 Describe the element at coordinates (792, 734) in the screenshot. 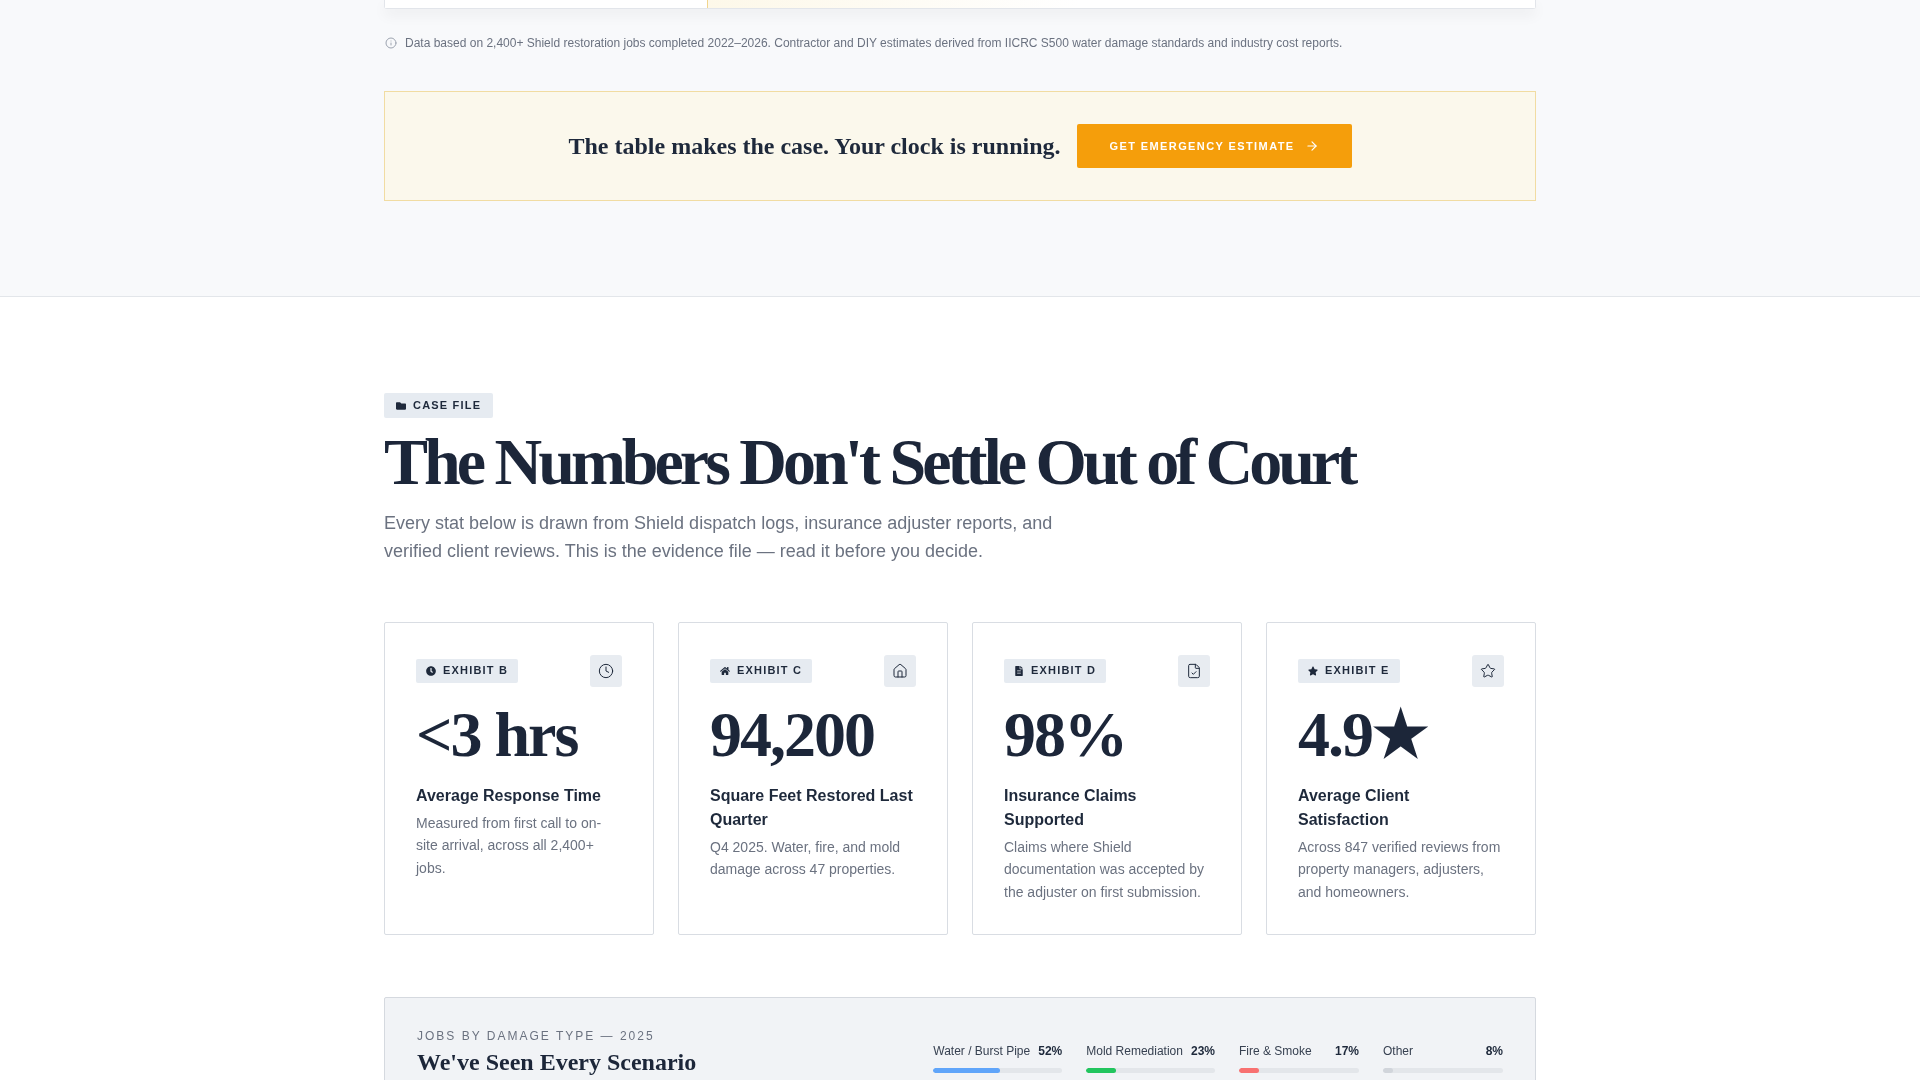

I see `stat-value: 94,200` at that location.